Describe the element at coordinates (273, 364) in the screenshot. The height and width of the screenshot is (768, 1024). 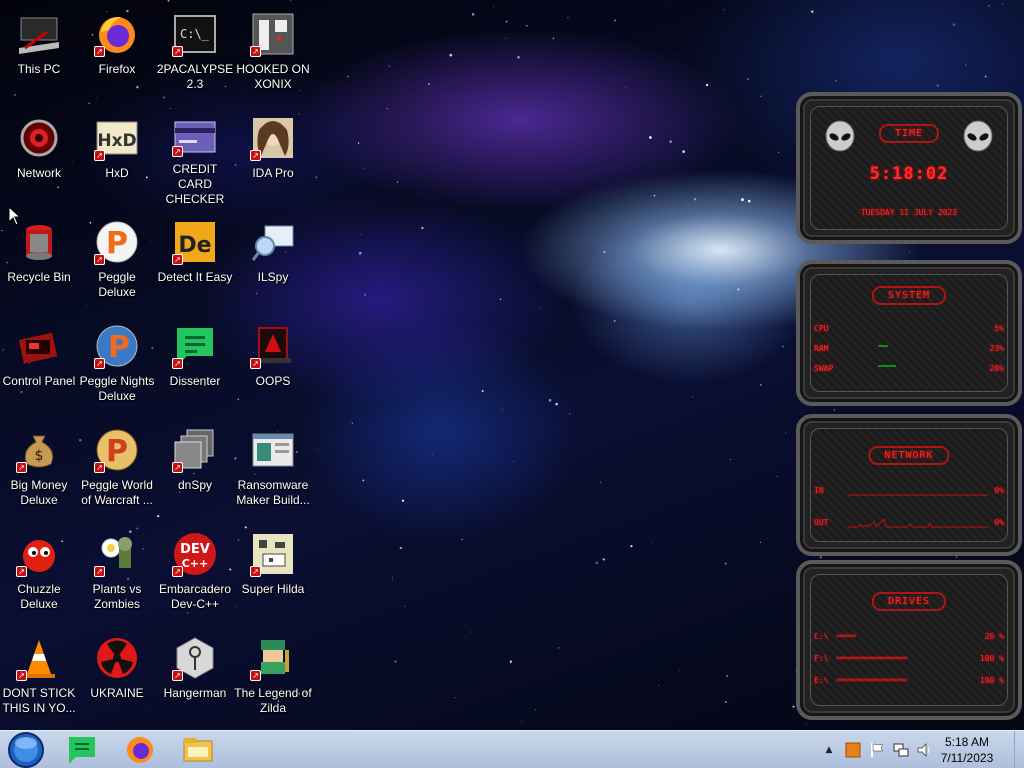
I see `desktop-icon-oops: ↗ OOPS` at that location.